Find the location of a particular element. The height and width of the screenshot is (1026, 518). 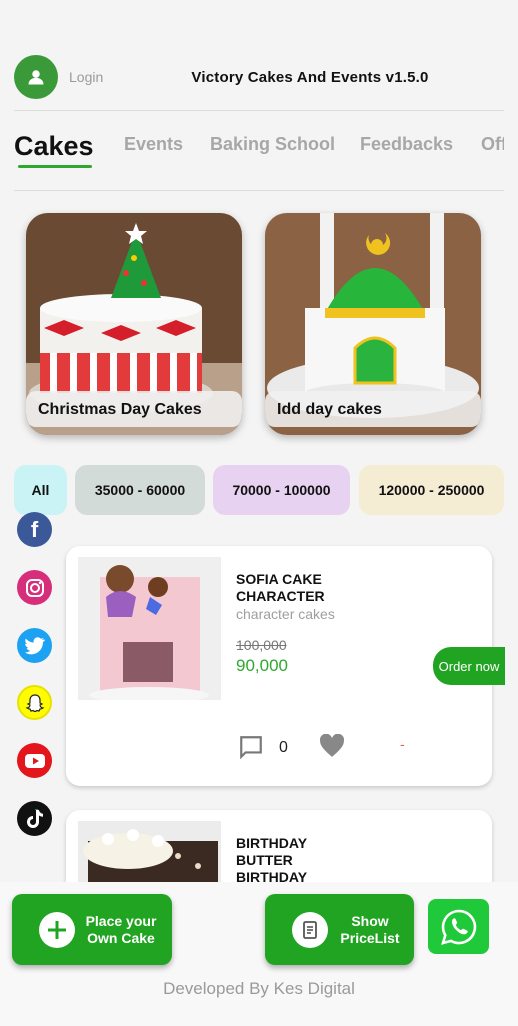

comment-icon is located at coordinates (251, 747).